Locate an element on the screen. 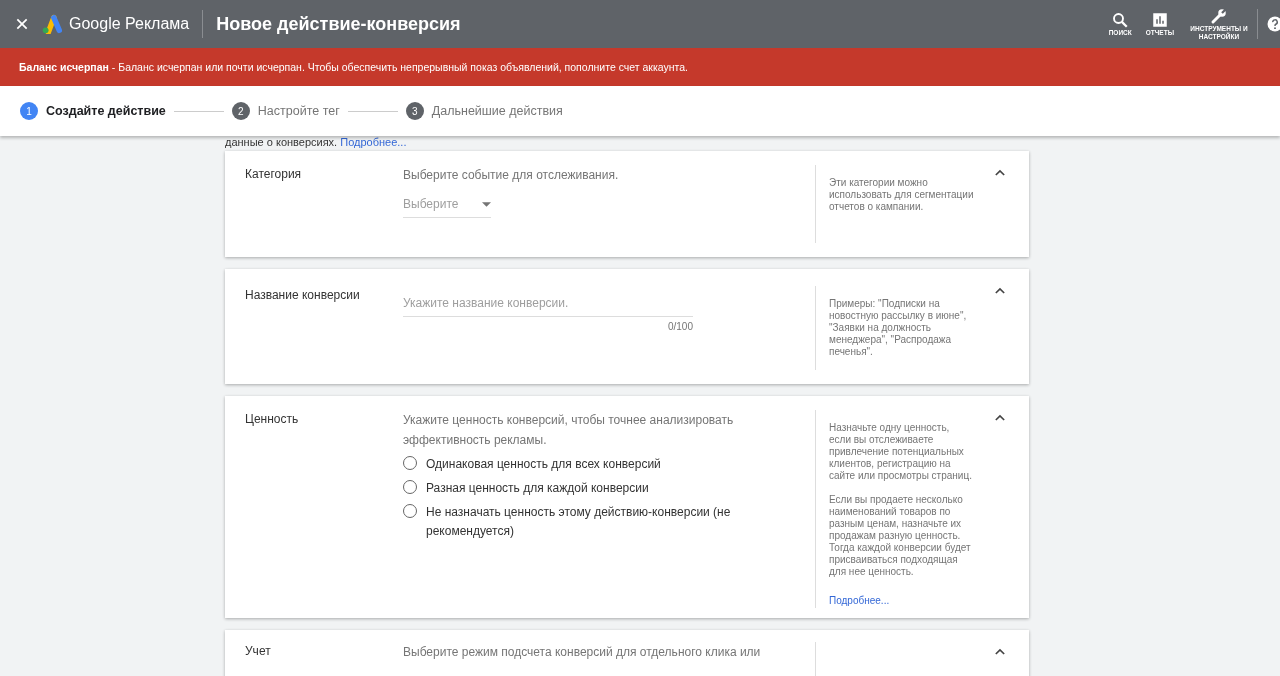  option-label: Одинаковая ценность для всех конверсий is located at coordinates (543, 464).